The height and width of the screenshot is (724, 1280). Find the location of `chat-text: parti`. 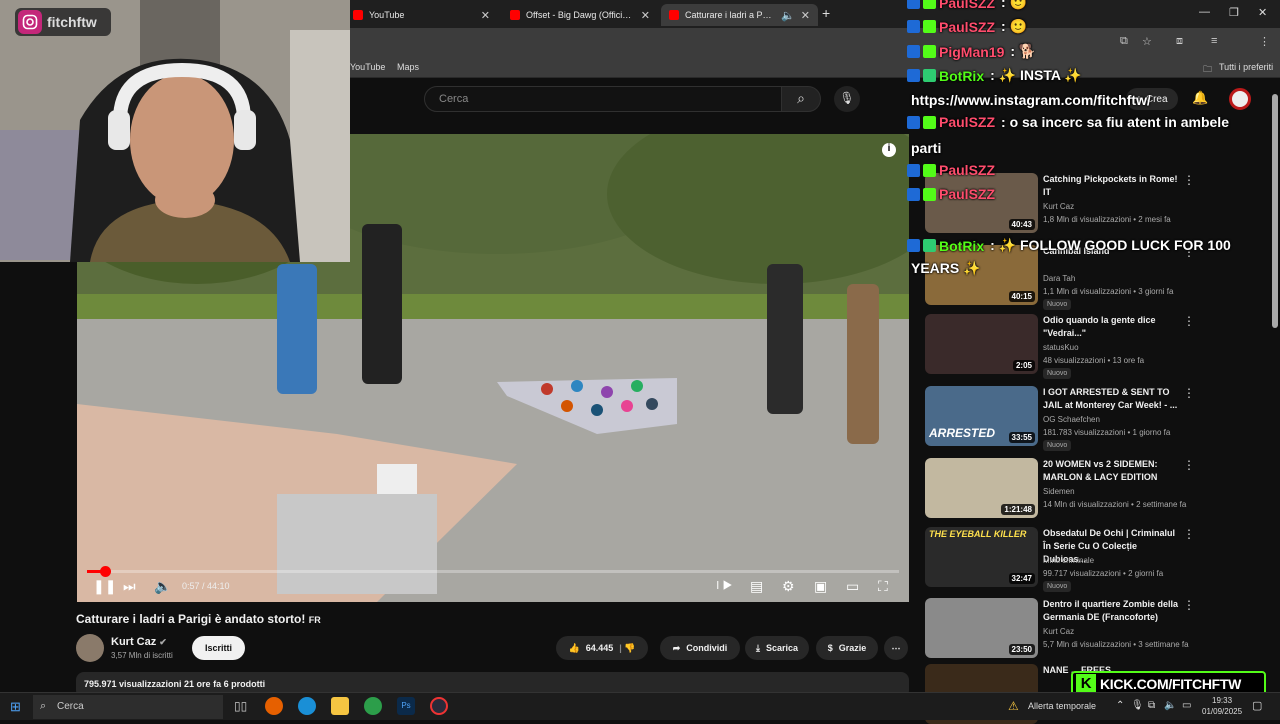

chat-text: parti is located at coordinates (926, 148).